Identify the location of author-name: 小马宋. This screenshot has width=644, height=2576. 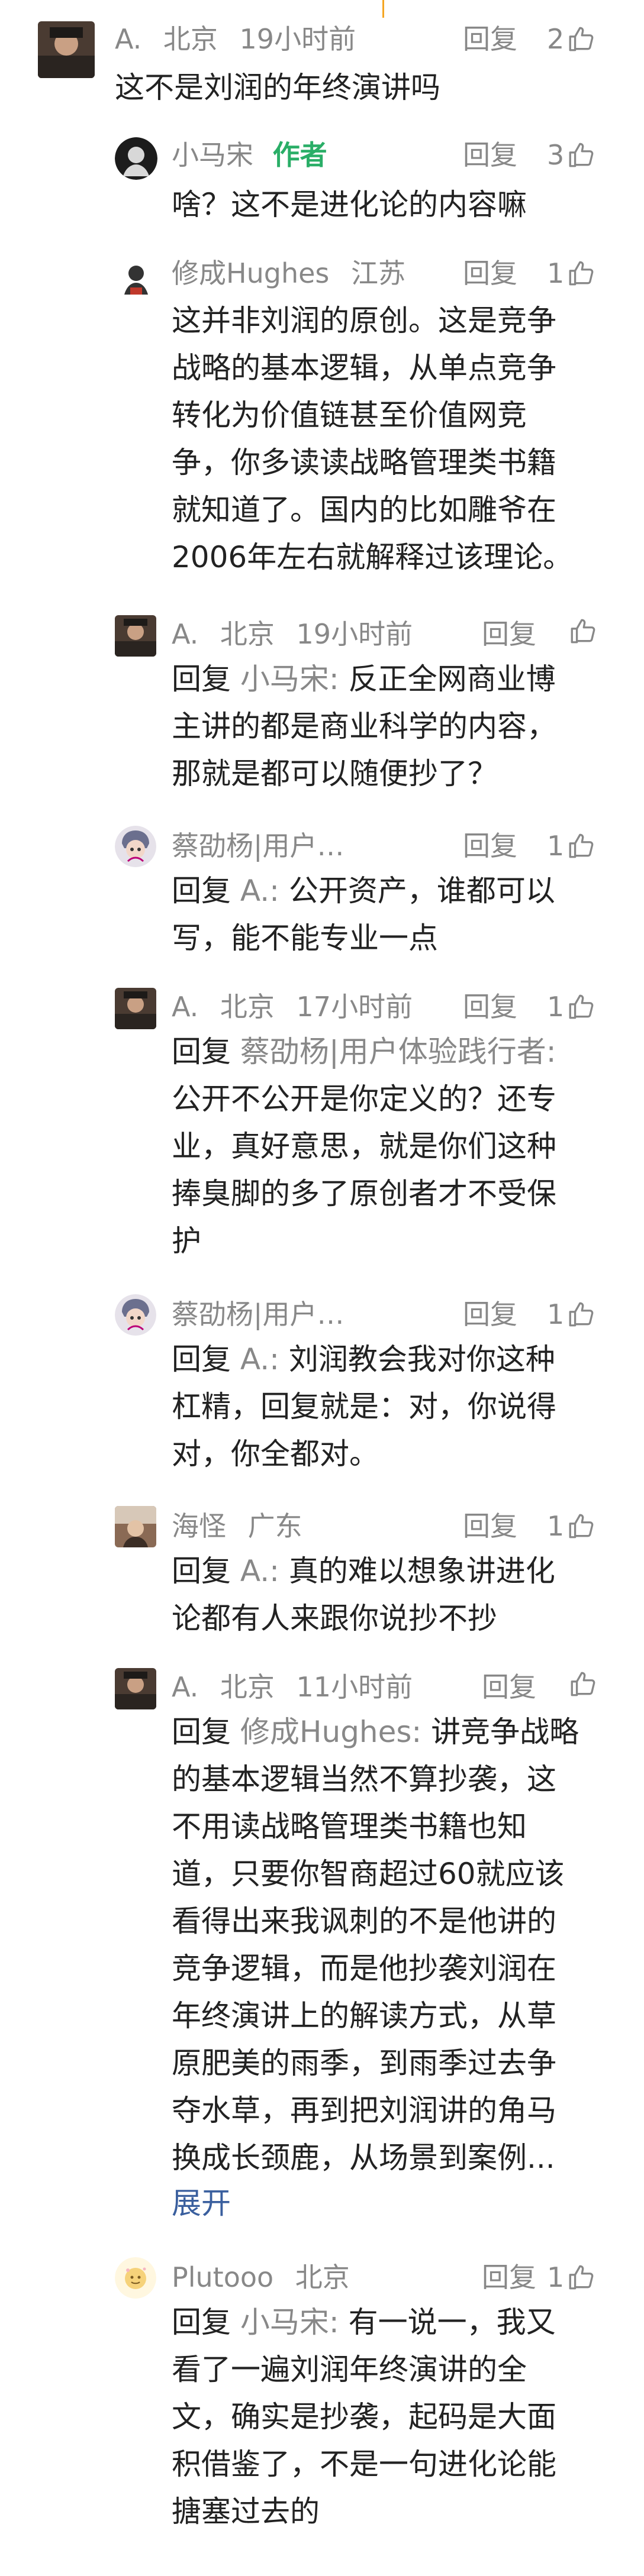
(212, 155).